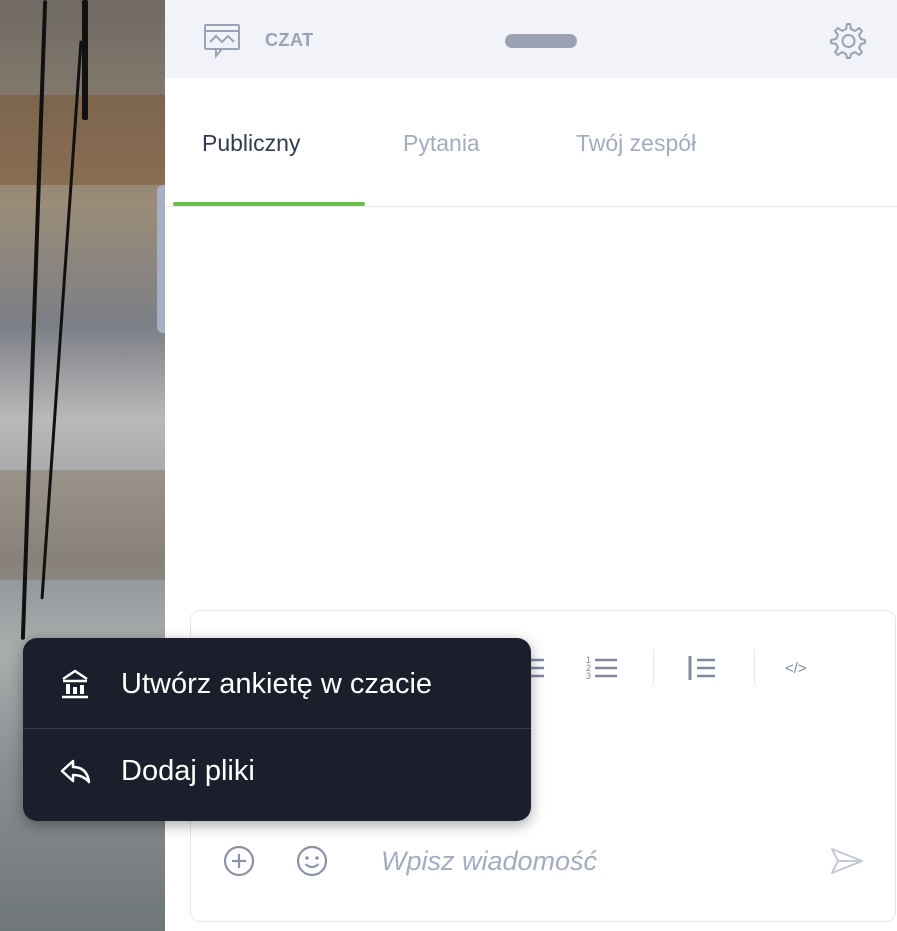 Image resolution: width=897 pixels, height=931 pixels. Describe the element at coordinates (269, 204) in the screenshot. I see `active-tab-indicator` at that location.